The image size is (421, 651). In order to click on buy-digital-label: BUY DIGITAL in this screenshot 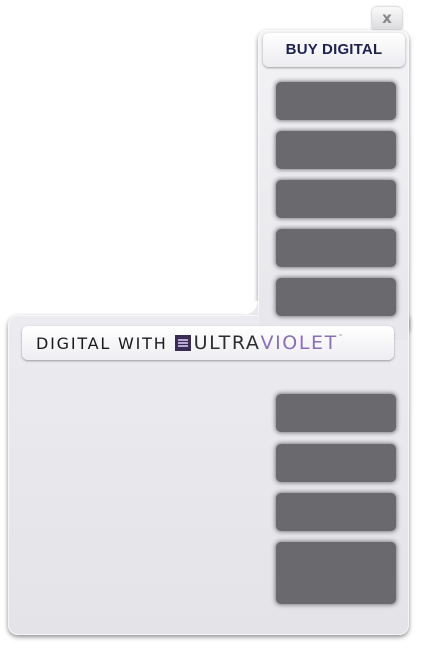, I will do `click(334, 49)`.